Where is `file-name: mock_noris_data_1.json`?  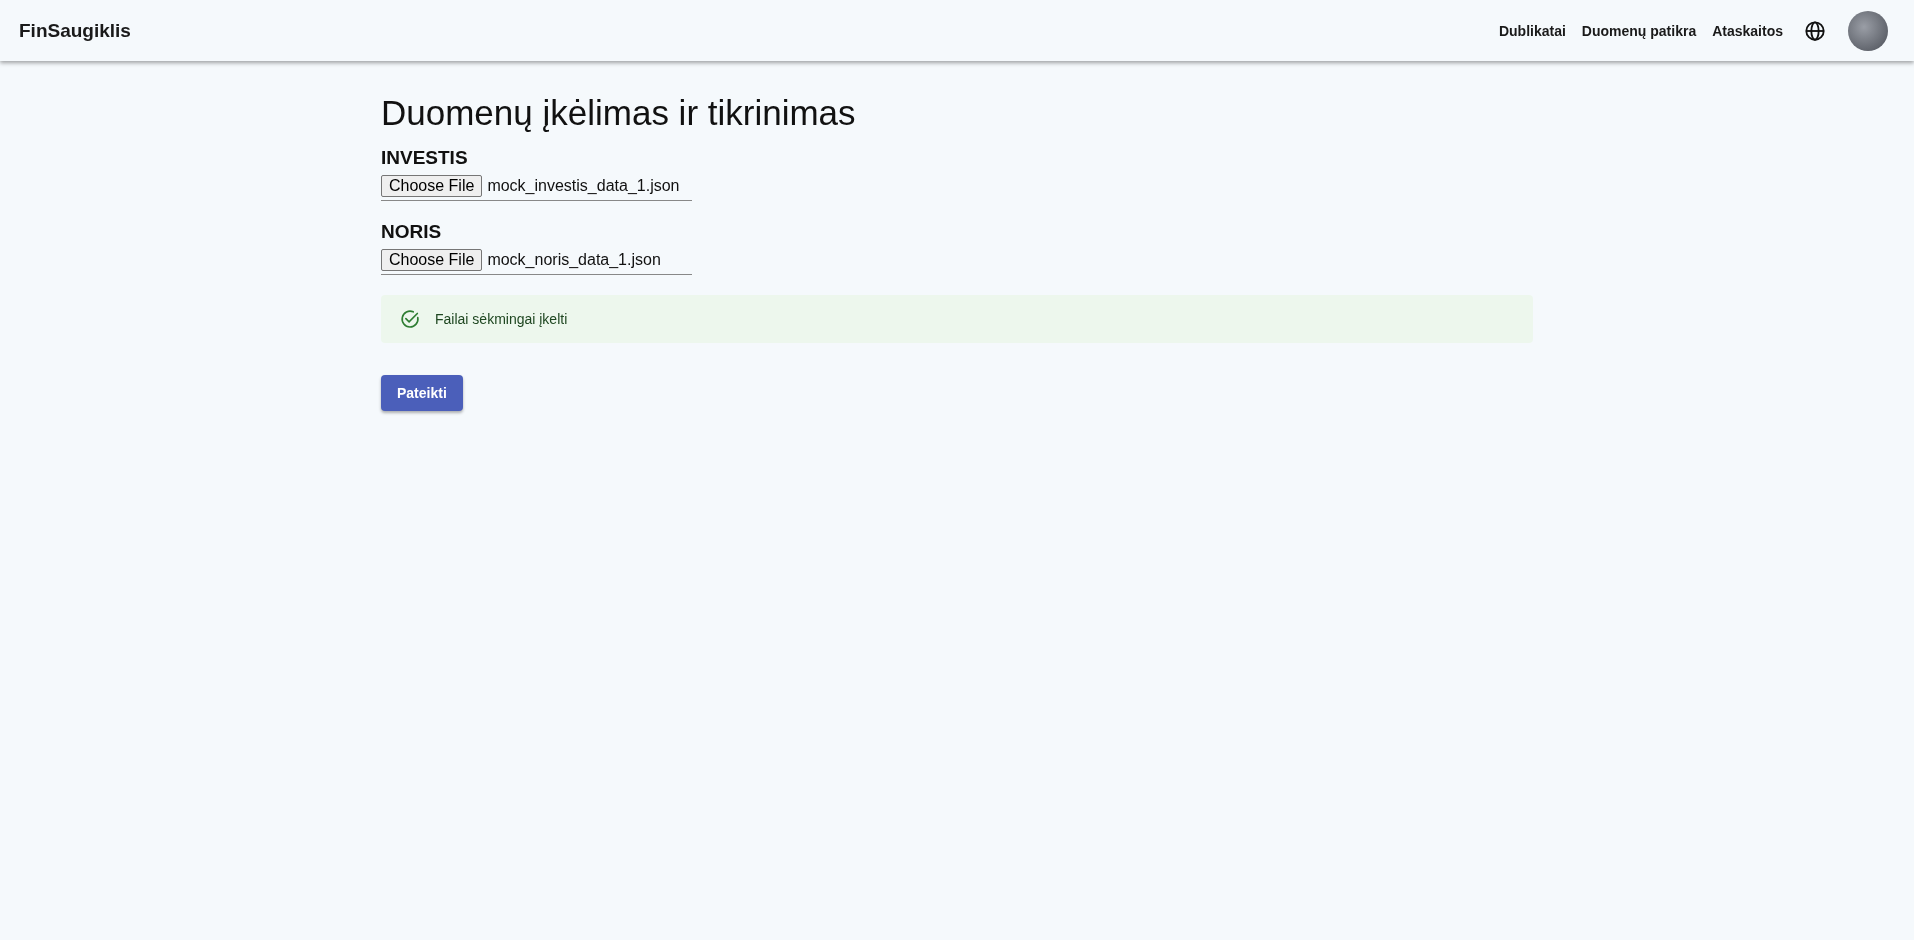
file-name: mock_noris_data_1.json is located at coordinates (574, 260).